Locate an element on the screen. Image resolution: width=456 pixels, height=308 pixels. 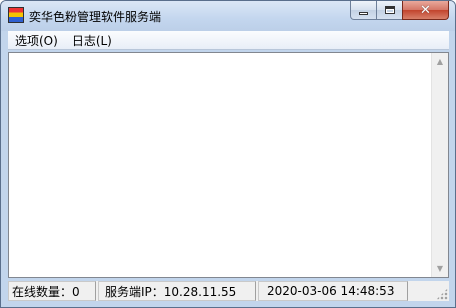
scroll-down-arrow-icon: ▼ is located at coordinates (440, 268).